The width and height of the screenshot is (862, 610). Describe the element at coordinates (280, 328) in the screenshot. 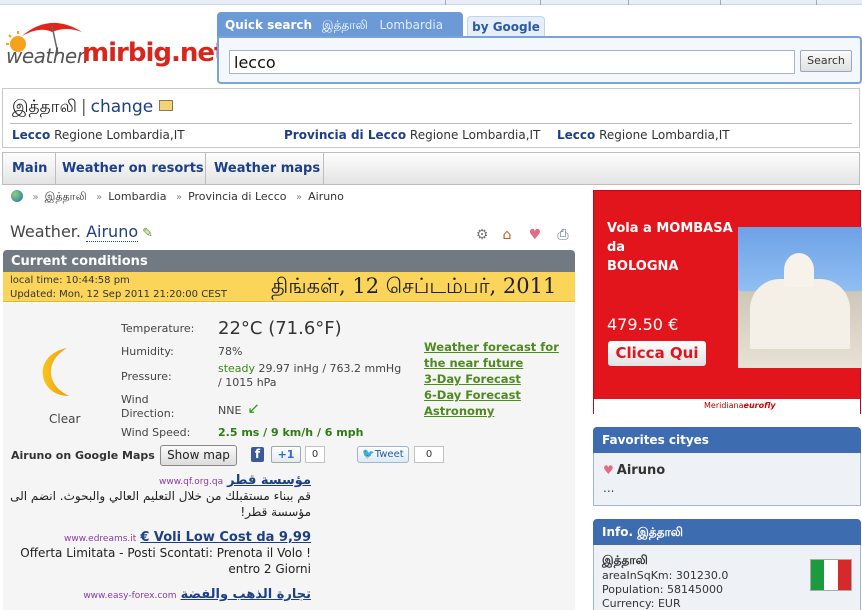

I see `temperature-value: 22°C (71.6°F)` at that location.